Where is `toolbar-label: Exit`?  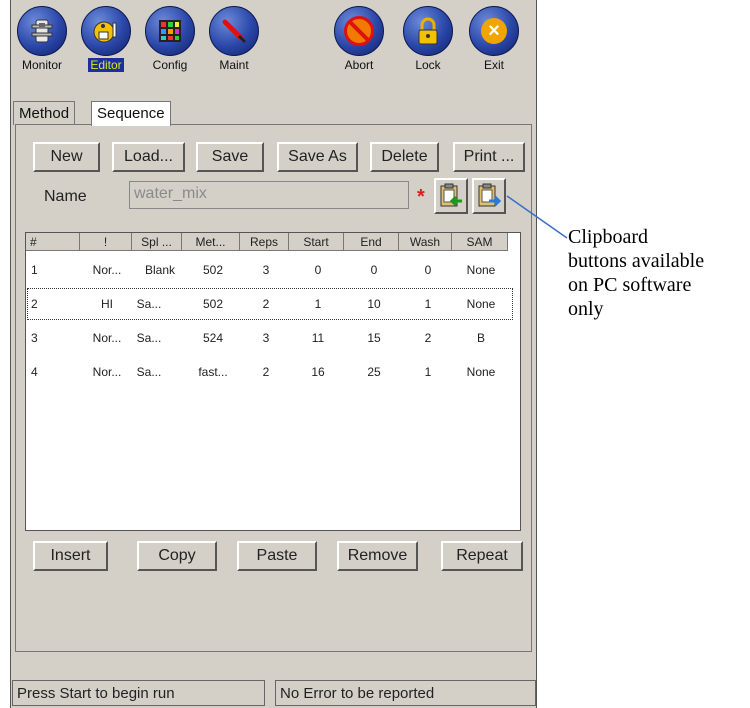
toolbar-label: Exit is located at coordinates (493, 65).